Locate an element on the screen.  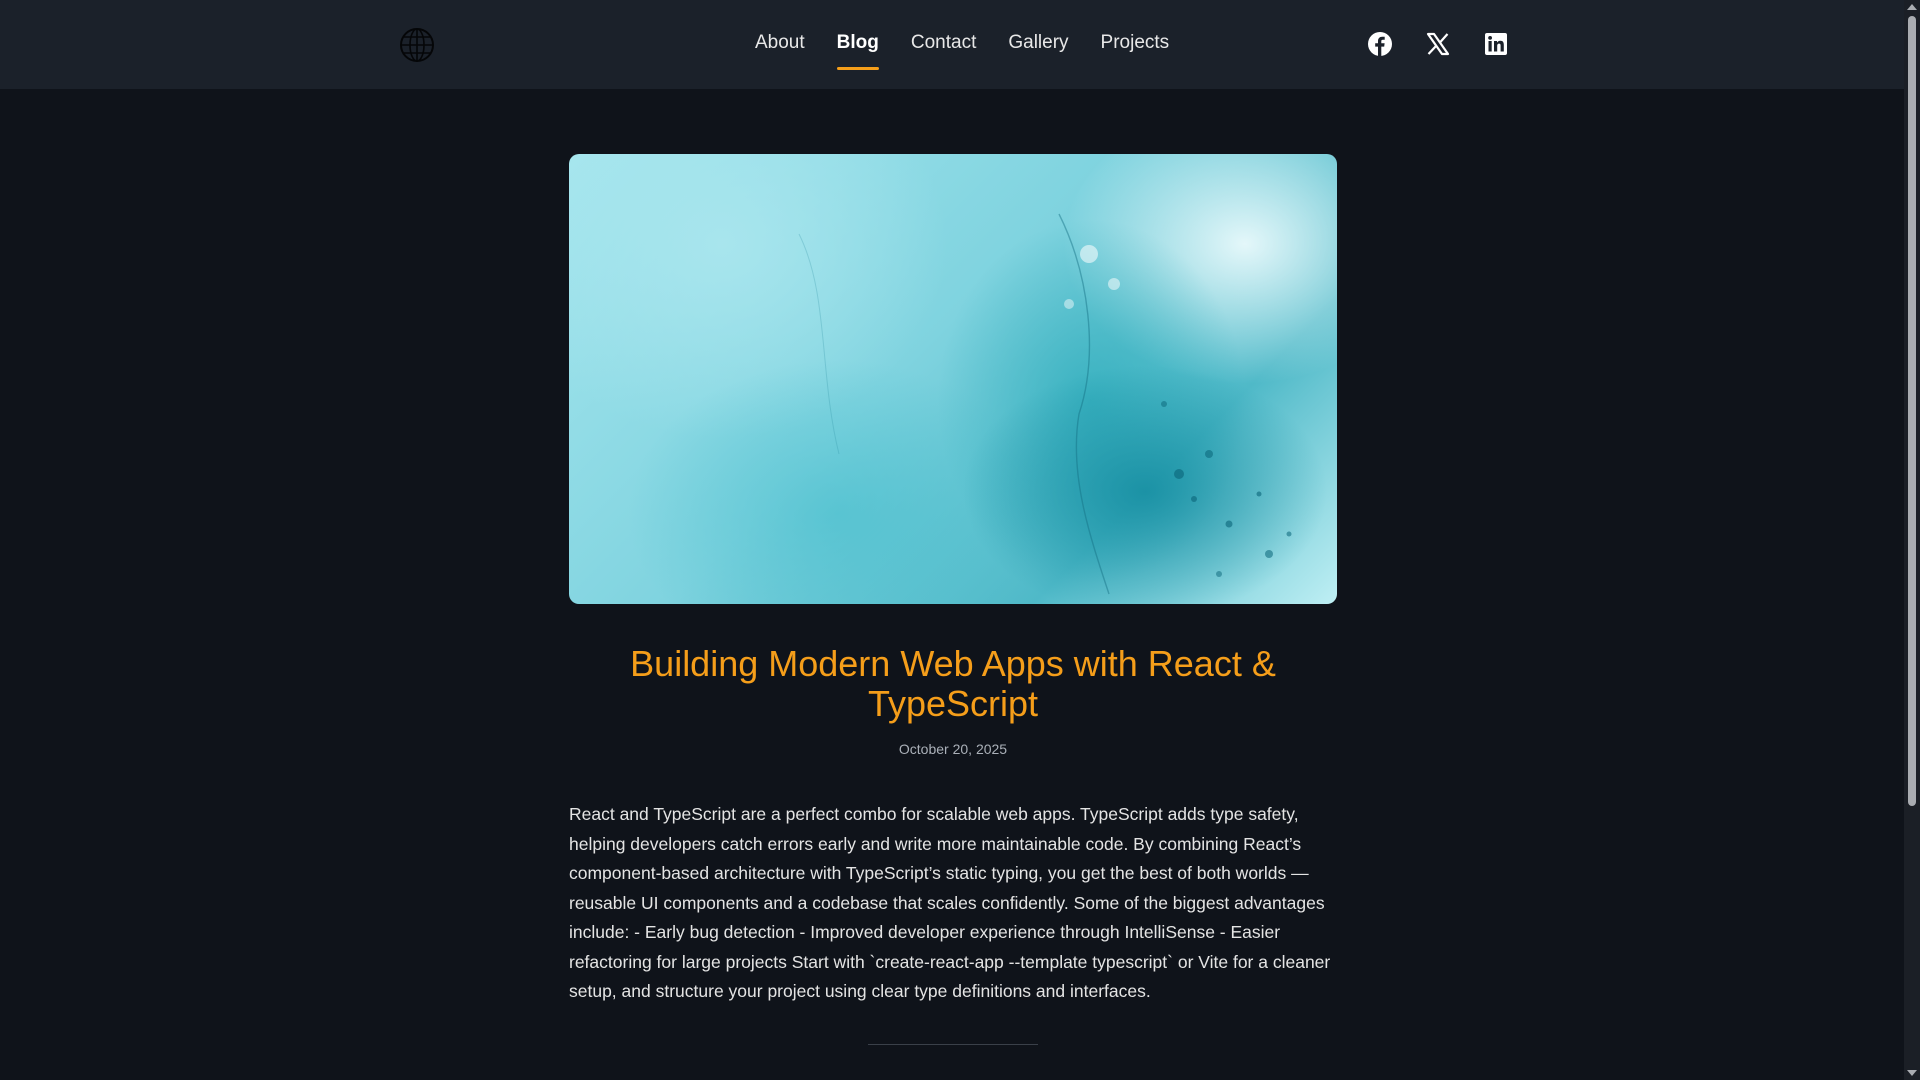
social-links is located at coordinates (1438, 44).